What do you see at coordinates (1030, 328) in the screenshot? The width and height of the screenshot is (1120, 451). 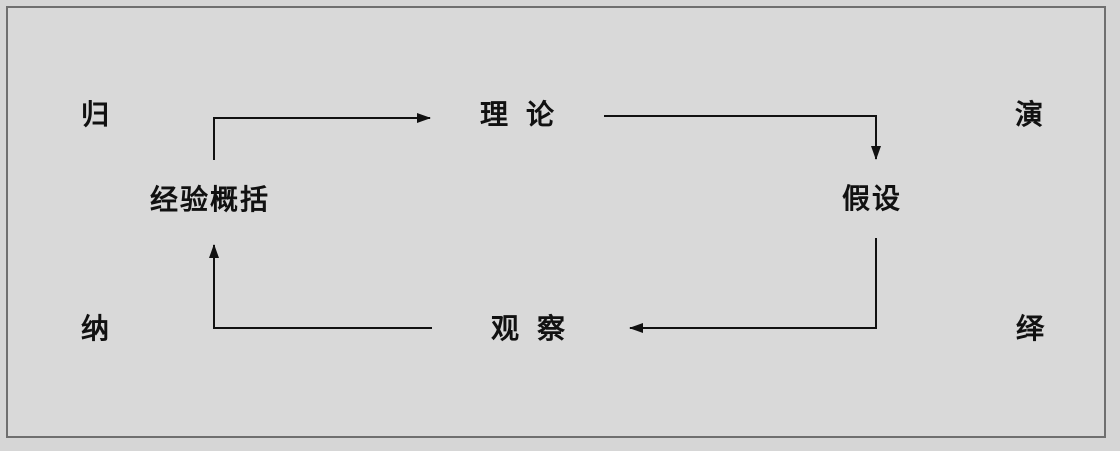 I see `label-deduction-bottom: 绎` at bounding box center [1030, 328].